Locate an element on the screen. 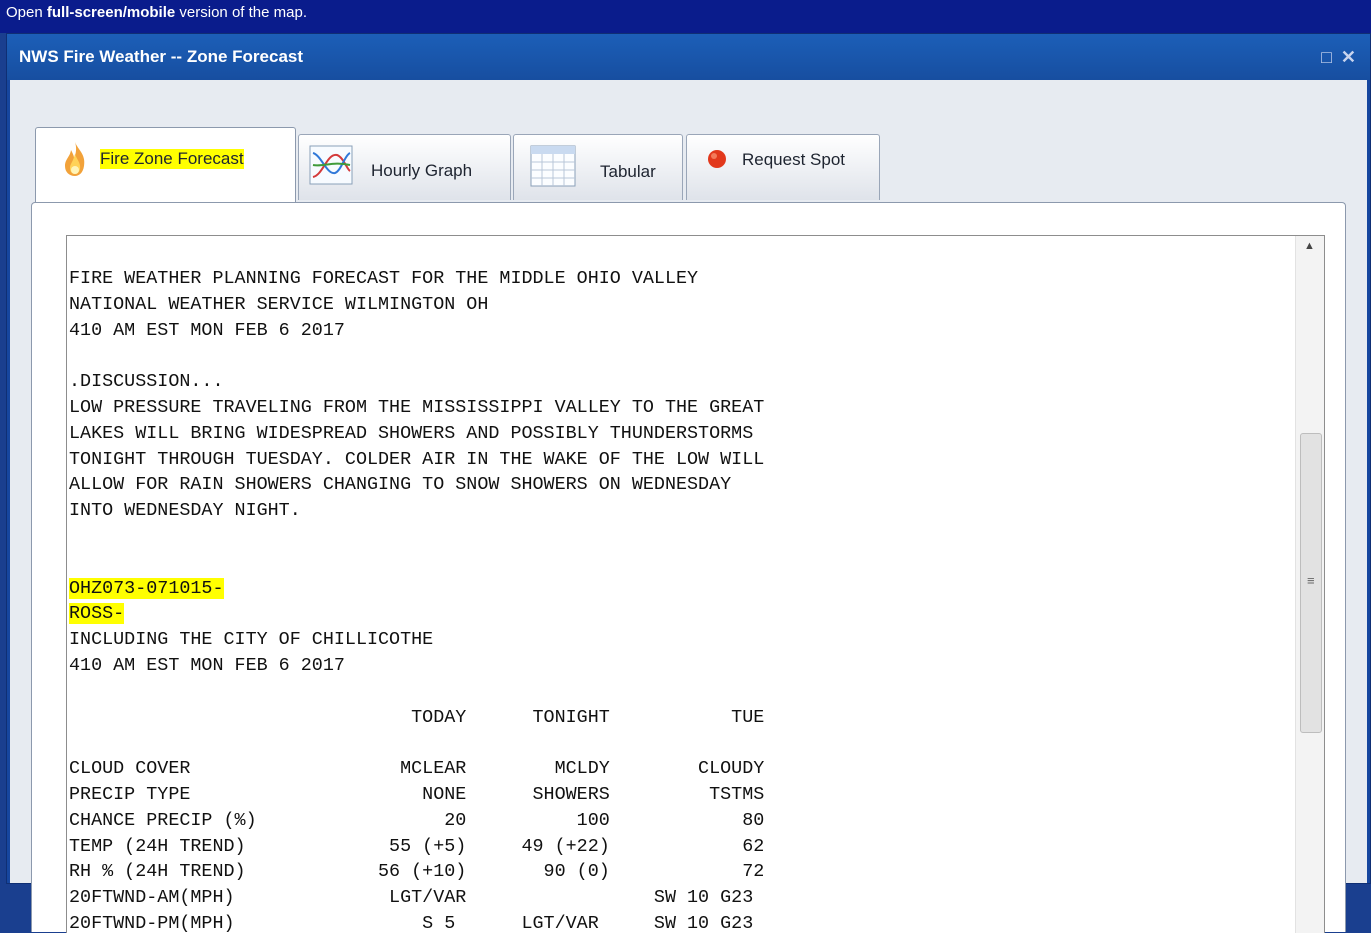 The height and width of the screenshot is (933, 1371). tab-fire-zone-forecast: Fire Zone Forecast is located at coordinates (165, 164).